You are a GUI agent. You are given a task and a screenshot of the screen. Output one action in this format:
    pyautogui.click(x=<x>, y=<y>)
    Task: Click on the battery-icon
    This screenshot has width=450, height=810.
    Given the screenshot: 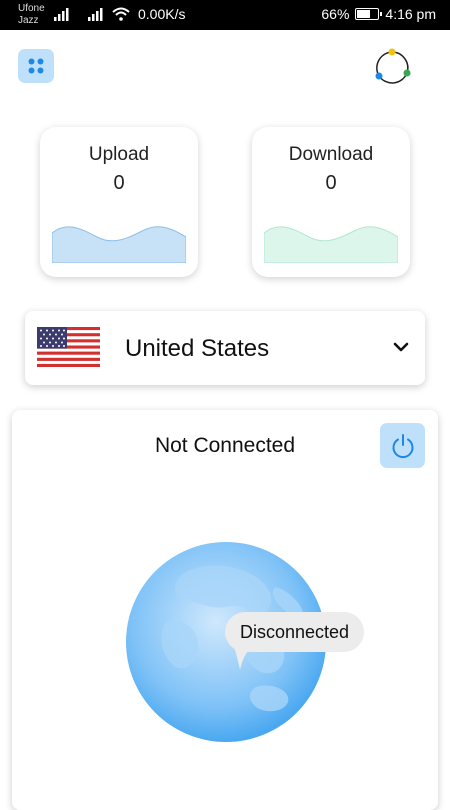 What is the action you would take?
    pyautogui.click(x=369, y=14)
    